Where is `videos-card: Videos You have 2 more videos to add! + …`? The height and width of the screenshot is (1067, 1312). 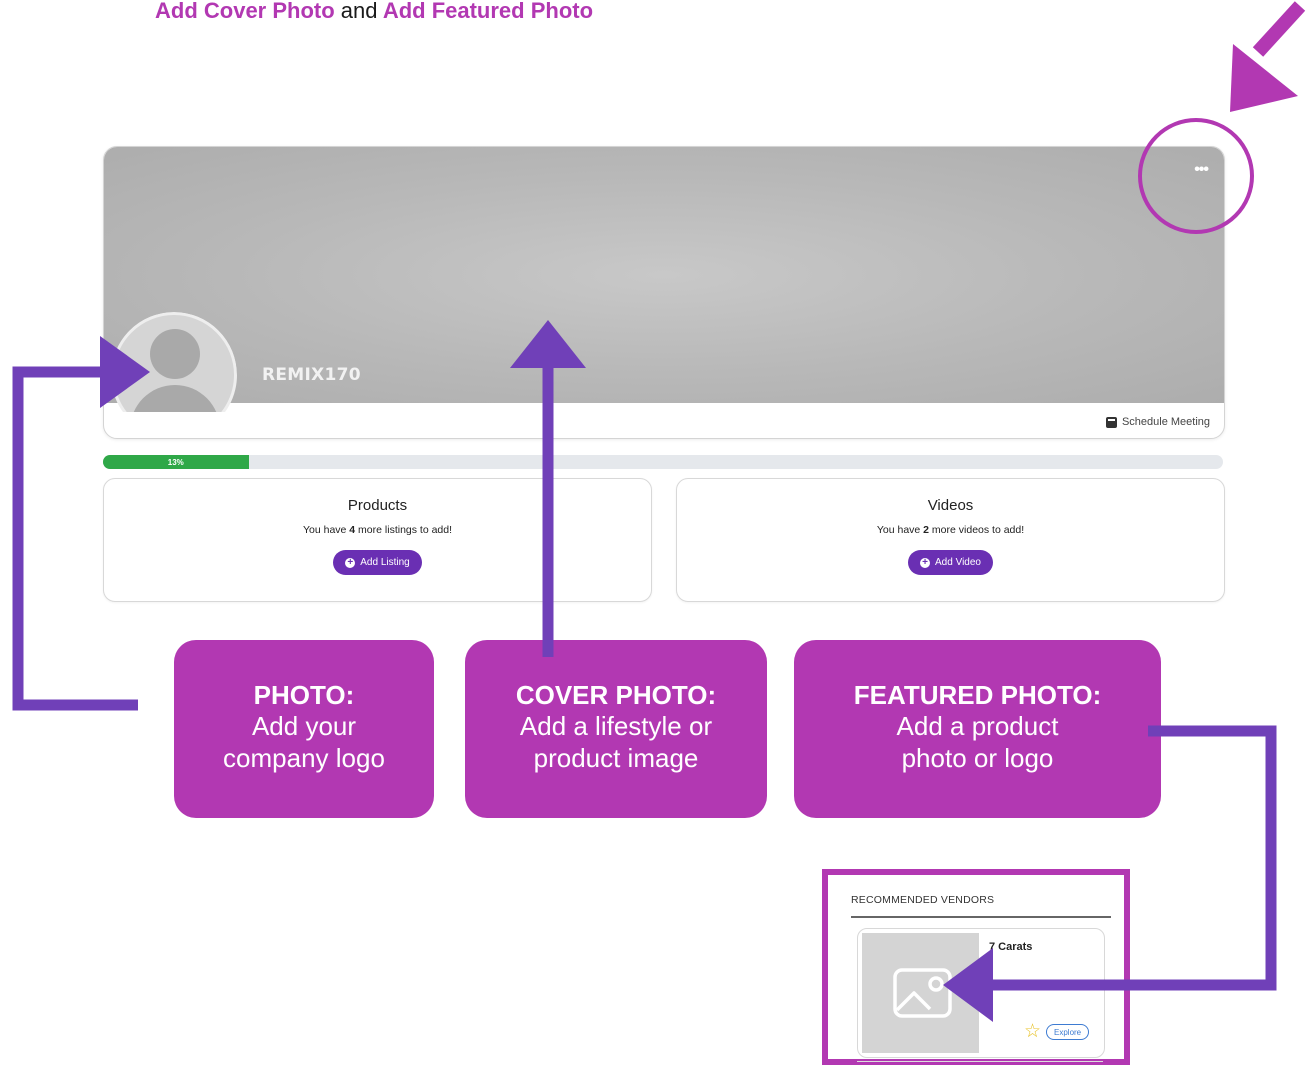
videos-card: Videos You have 2 more videos to add! + … is located at coordinates (950, 540).